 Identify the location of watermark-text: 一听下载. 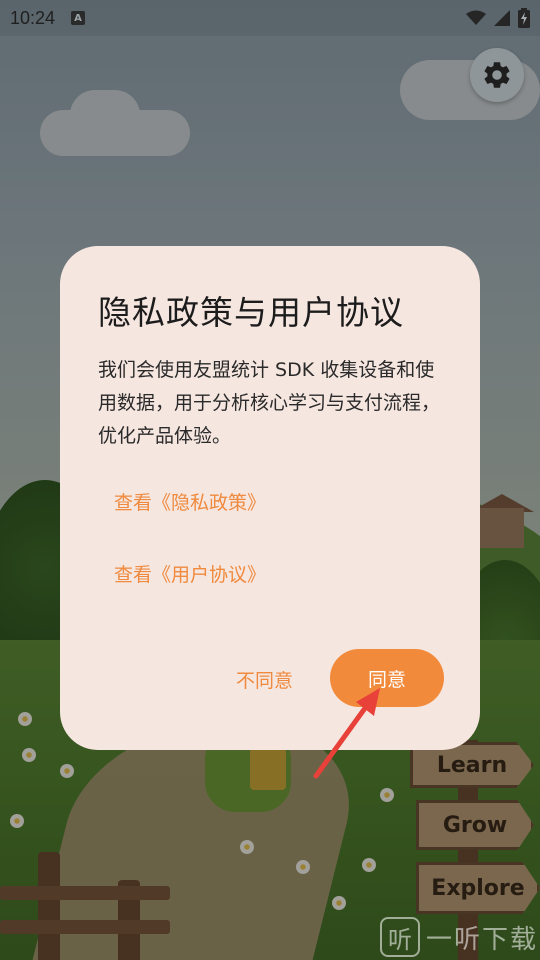
(482, 939).